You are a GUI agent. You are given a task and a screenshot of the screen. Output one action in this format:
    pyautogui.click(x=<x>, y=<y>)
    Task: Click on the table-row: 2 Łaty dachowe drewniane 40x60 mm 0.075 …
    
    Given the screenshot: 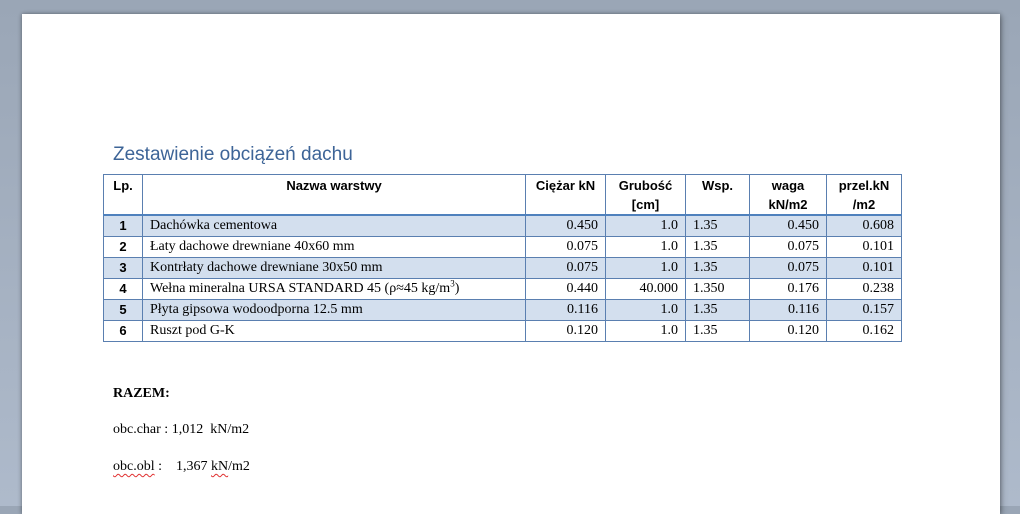 What is the action you would take?
    pyautogui.click(x=502, y=247)
    